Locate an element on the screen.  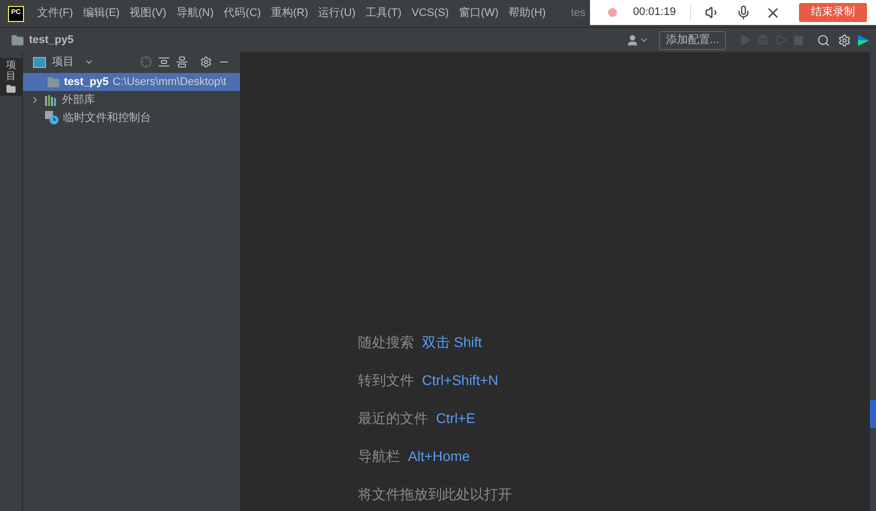
menu-item: VCS(S) is located at coordinates (430, 13).